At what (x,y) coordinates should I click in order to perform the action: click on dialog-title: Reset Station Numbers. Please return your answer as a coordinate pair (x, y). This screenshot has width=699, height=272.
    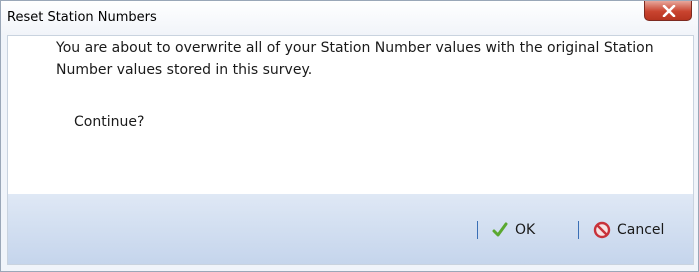
    Looking at the image, I should click on (82, 17).